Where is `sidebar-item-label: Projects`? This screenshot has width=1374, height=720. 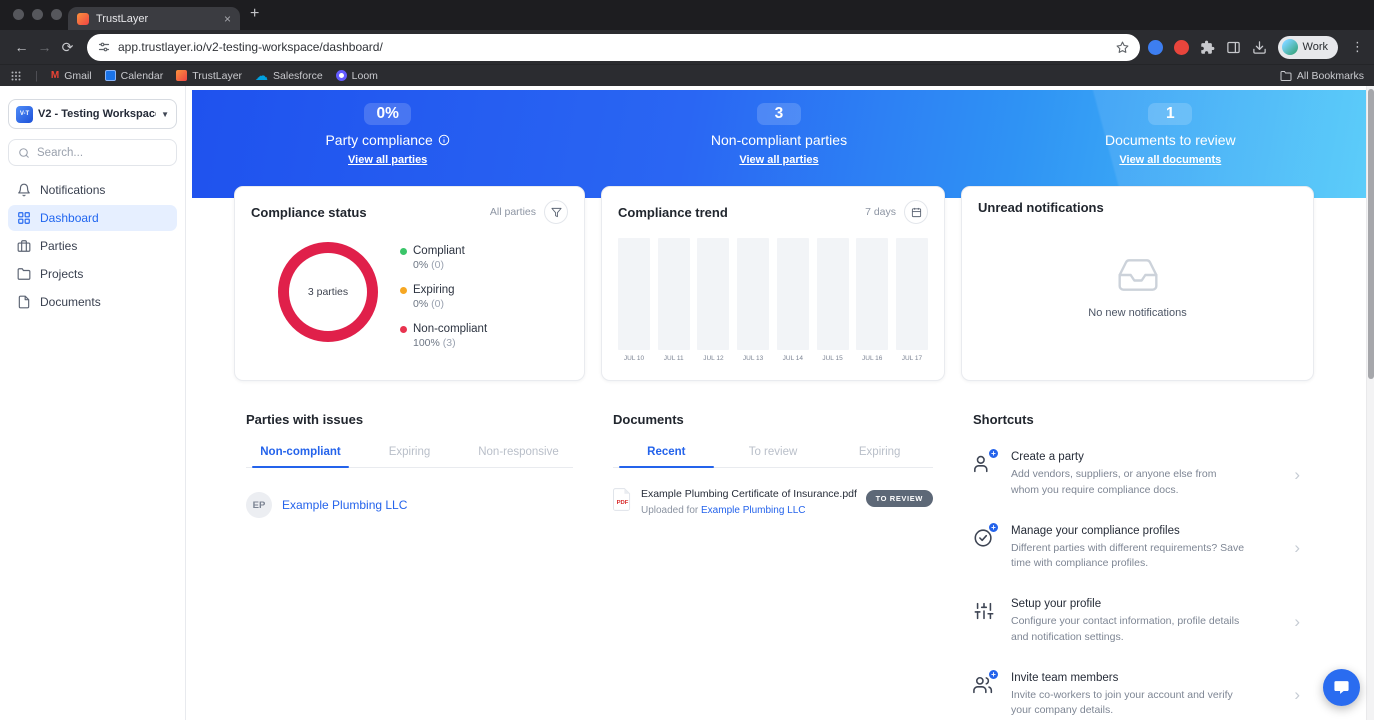 sidebar-item-label: Projects is located at coordinates (62, 274).